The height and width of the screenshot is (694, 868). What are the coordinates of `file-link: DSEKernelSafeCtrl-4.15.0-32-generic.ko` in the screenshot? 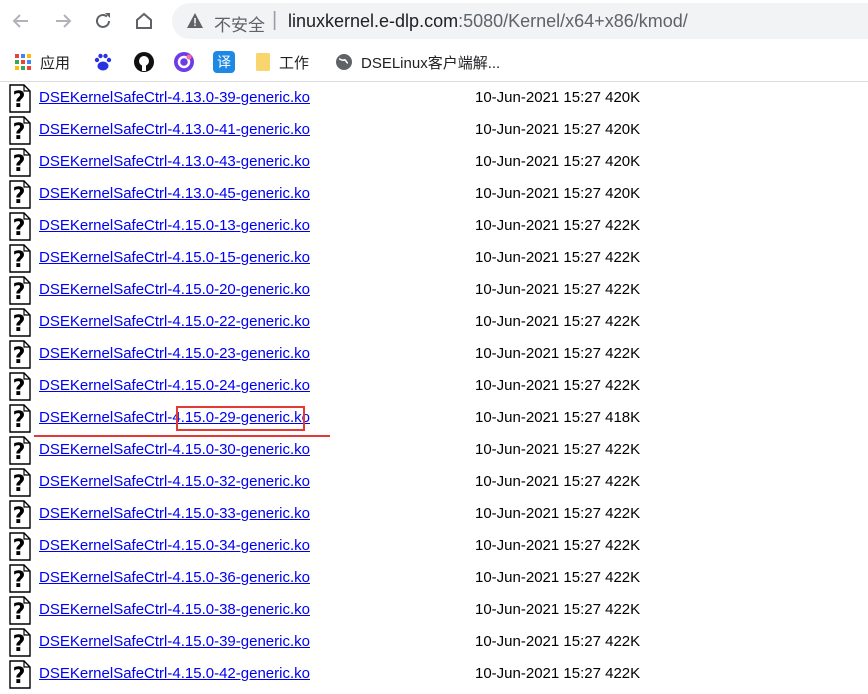 It's located at (174, 481).